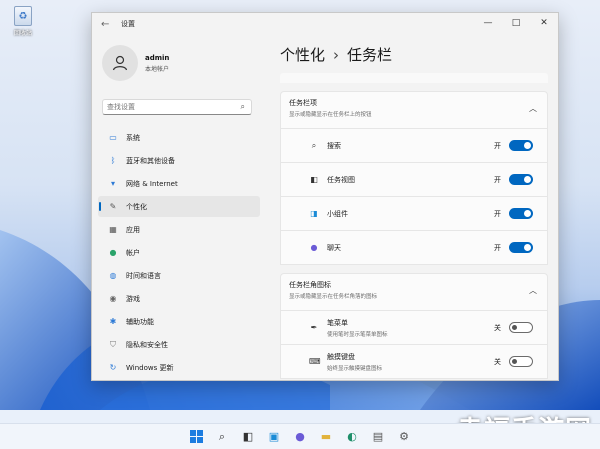 This screenshot has width=600, height=449. Describe the element at coordinates (133, 137) in the screenshot. I see `sidebar-item-label: 系统` at that location.